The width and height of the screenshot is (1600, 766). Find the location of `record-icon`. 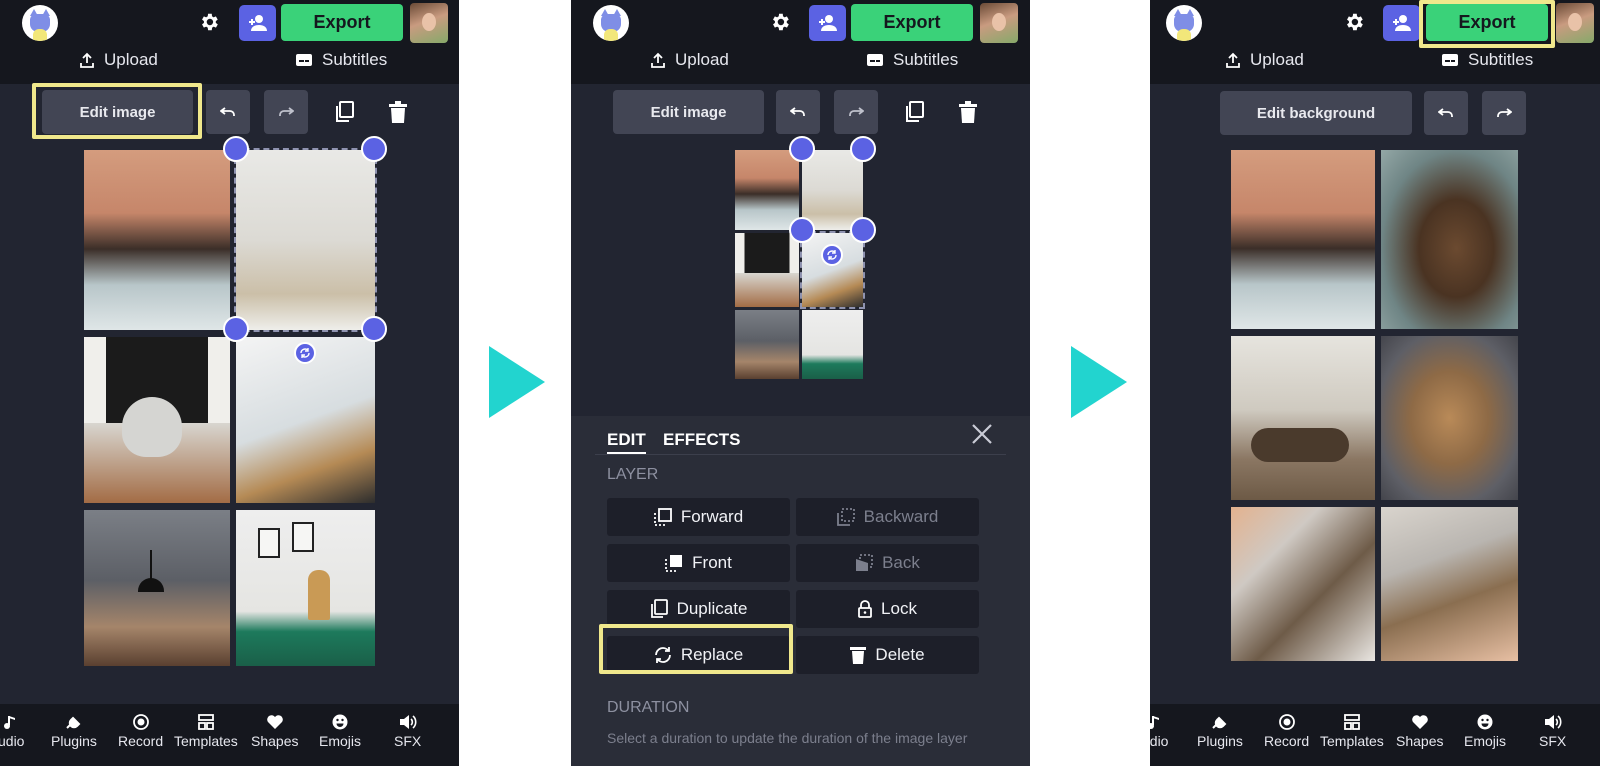

record-icon is located at coordinates (1286, 722).